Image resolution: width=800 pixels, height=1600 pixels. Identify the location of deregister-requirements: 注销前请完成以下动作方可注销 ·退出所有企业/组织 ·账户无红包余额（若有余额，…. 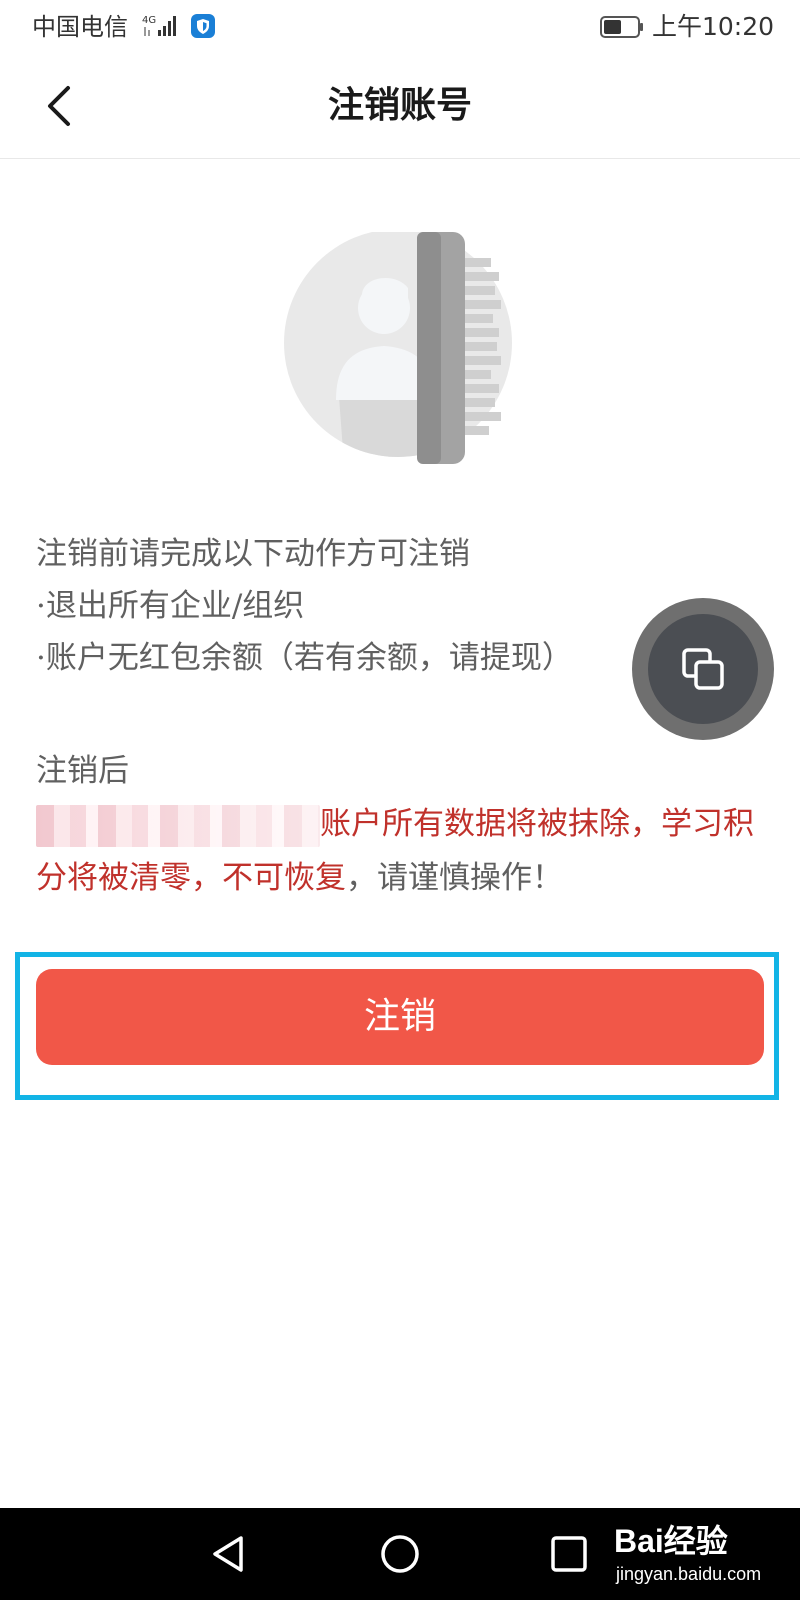
(336, 606).